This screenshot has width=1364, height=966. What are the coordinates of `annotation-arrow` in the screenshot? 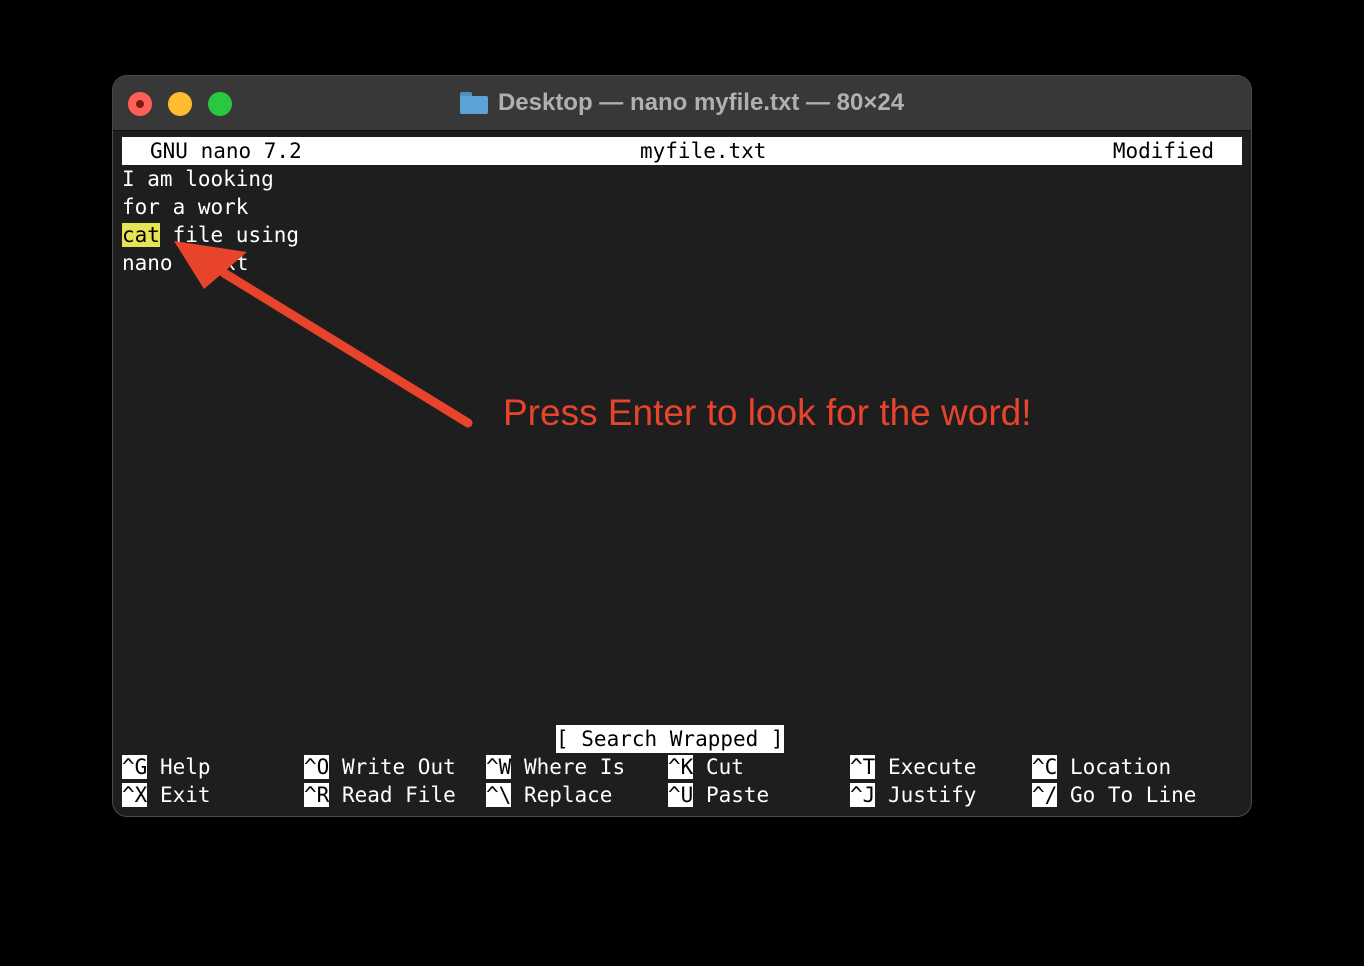 It's located at (323, 334).